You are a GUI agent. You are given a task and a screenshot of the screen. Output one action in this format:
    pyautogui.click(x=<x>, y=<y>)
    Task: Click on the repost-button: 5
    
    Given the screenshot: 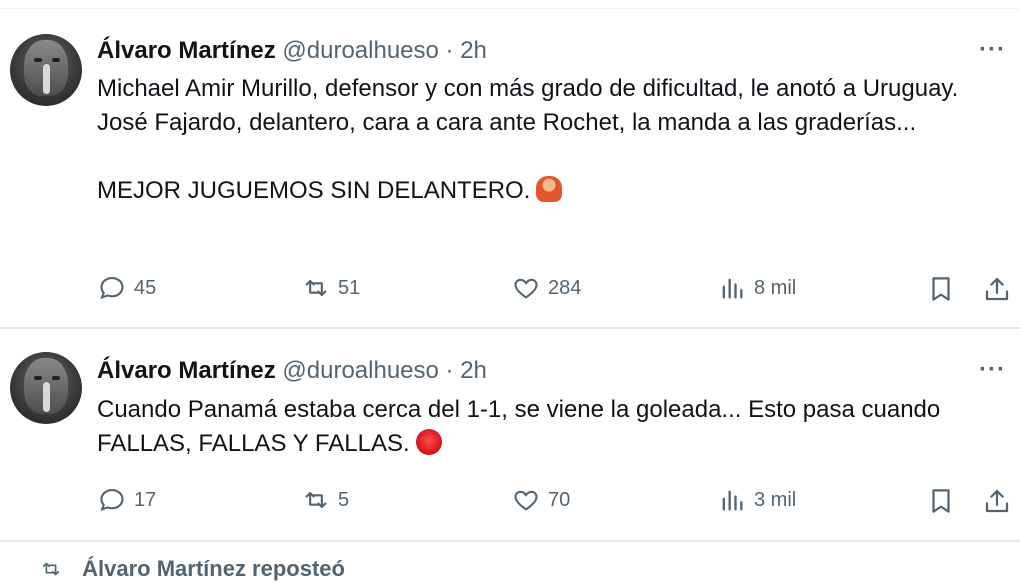 What is the action you would take?
    pyautogui.click(x=325, y=500)
    